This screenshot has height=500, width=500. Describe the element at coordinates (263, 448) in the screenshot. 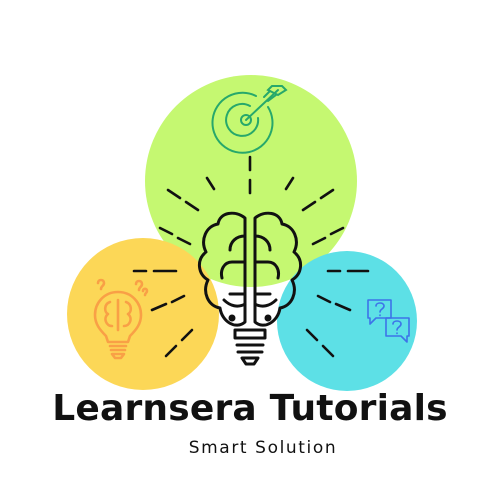

I see `tagline: Smart Solution` at that location.